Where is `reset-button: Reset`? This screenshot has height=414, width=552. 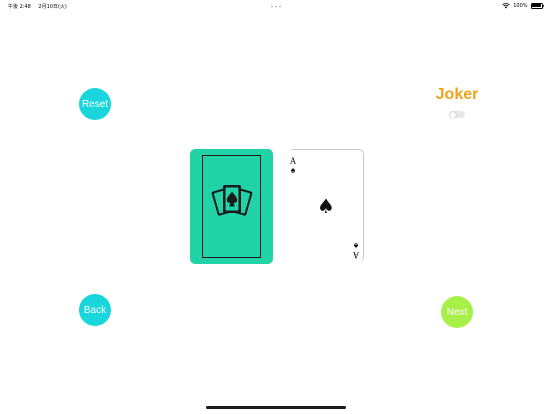
reset-button: Reset is located at coordinates (95, 104).